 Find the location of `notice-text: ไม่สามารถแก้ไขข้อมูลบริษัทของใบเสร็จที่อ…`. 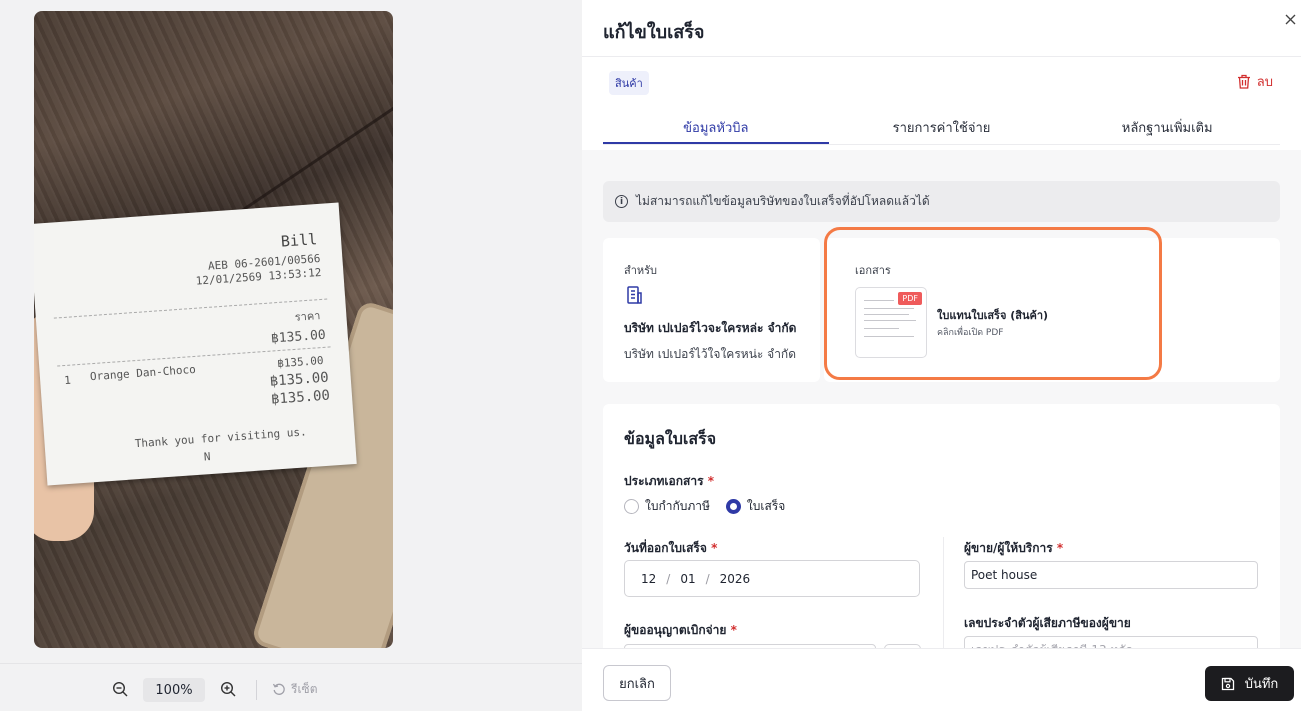

notice-text: ไม่สามารถแก้ไขข้อมูลบริษัทของใบเสร็จที่อ… is located at coordinates (783, 201).